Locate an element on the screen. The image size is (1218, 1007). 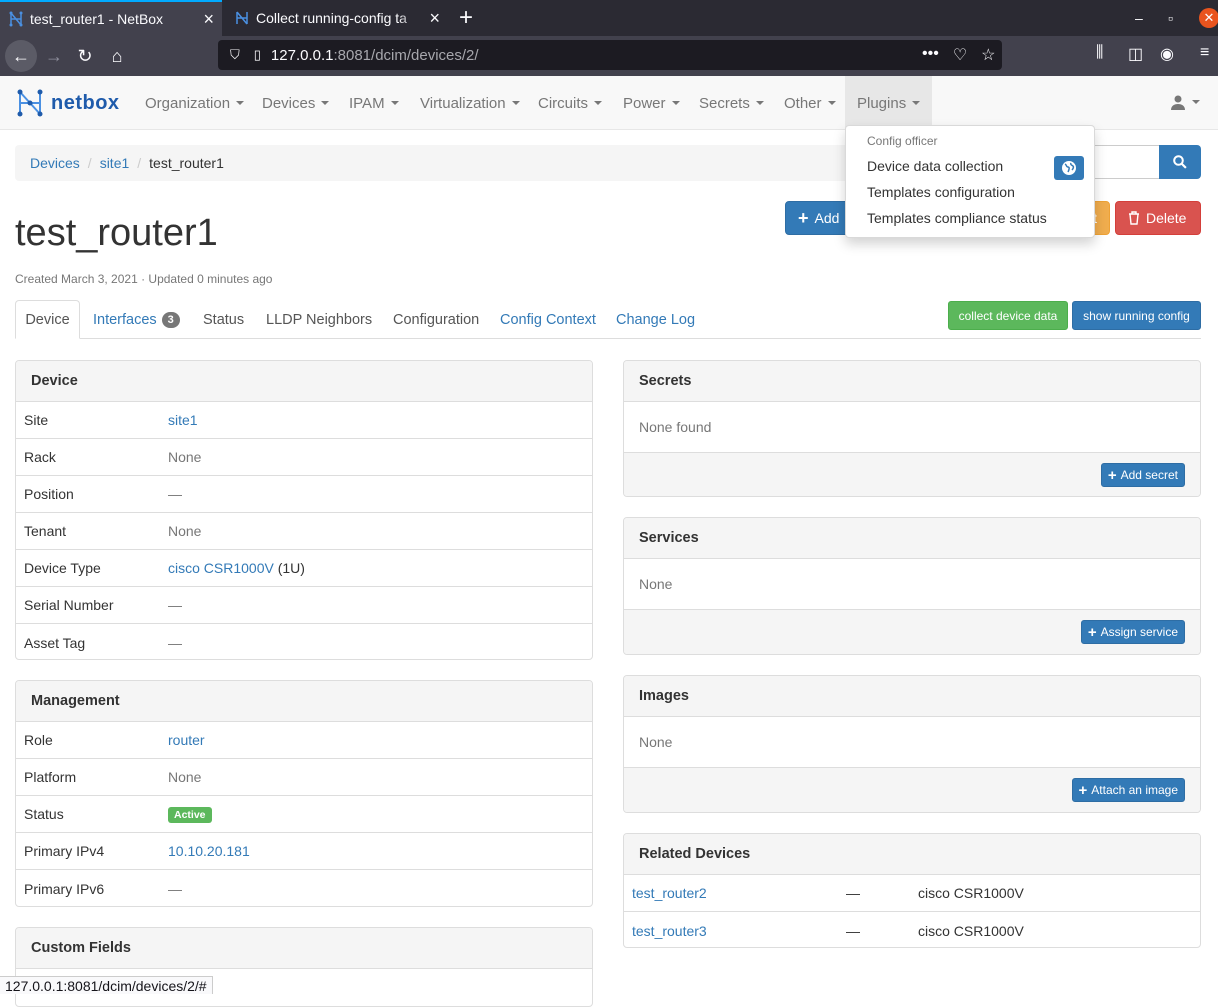
maximize-icon: ▫ is located at coordinates (1170, 18).